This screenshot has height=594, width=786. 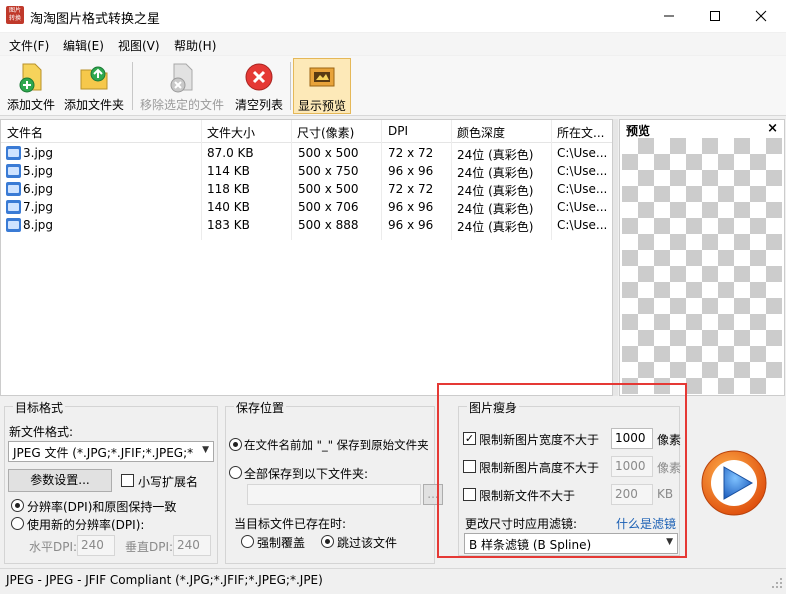 I want to click on file-size: 118 KB, so click(x=228, y=189).